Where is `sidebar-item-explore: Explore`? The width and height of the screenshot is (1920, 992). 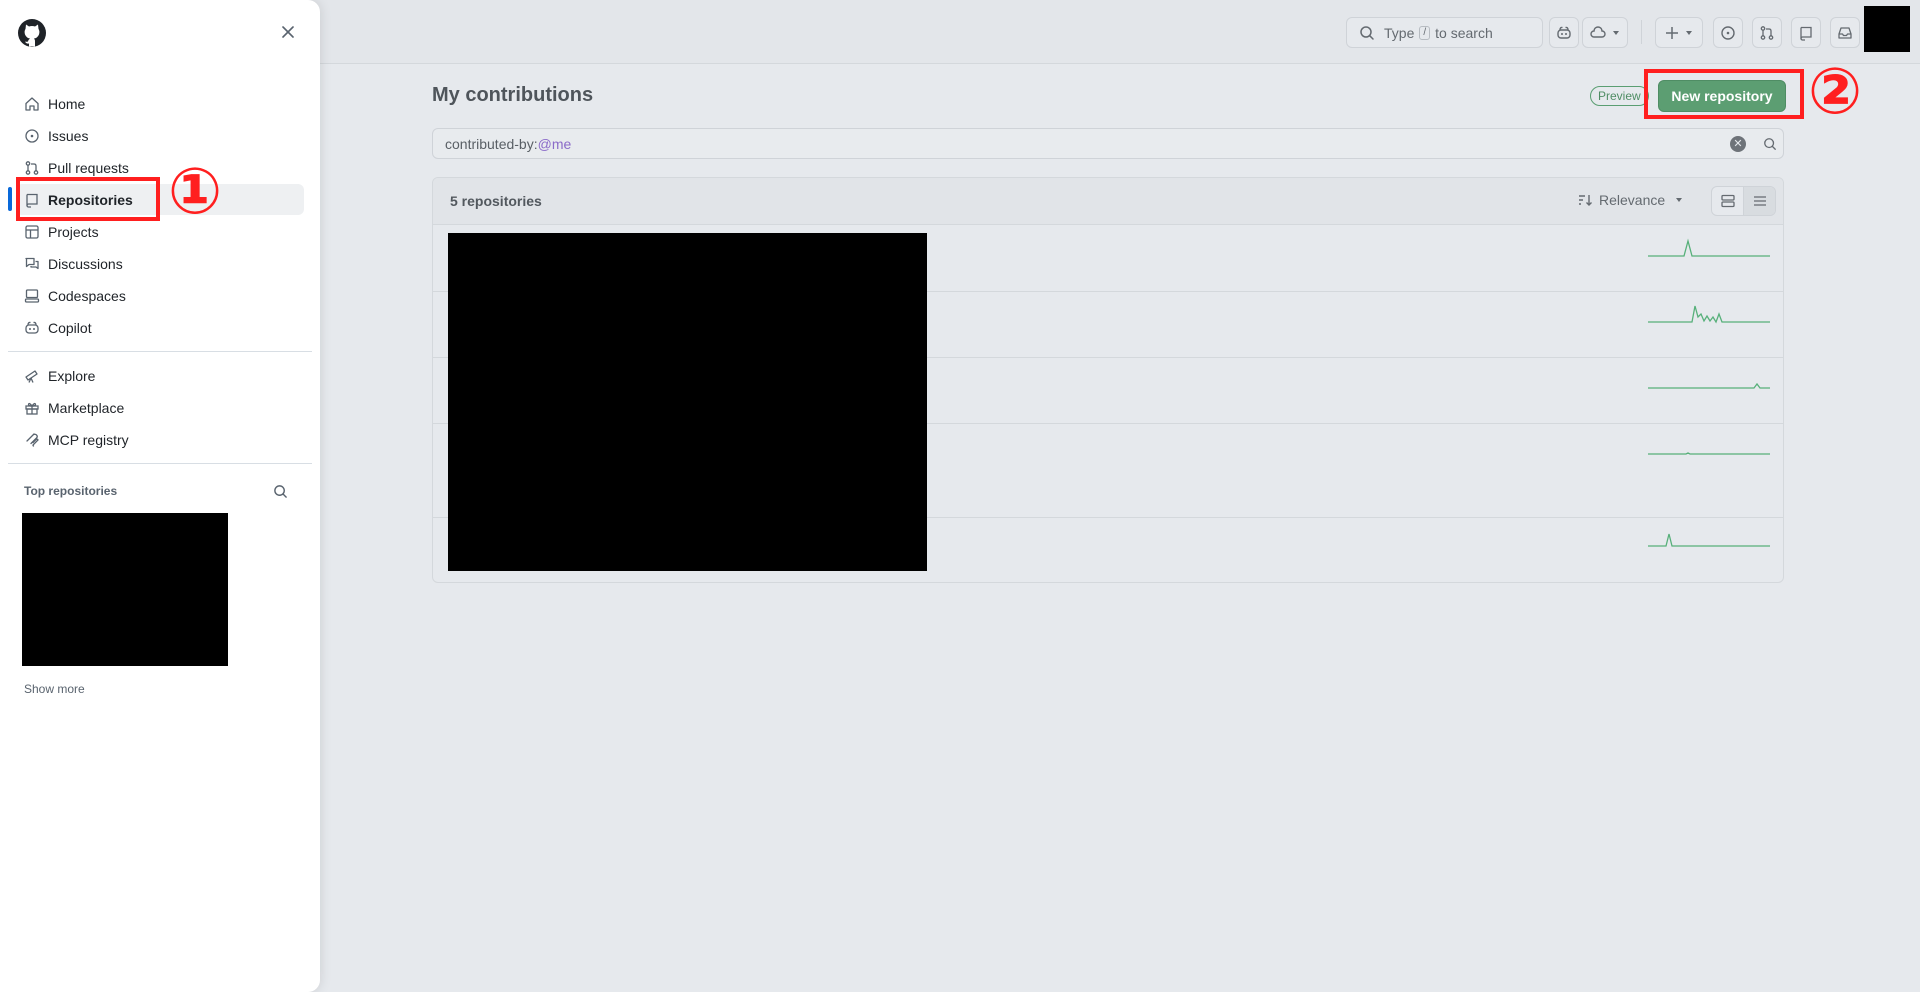 sidebar-item-explore: Explore is located at coordinates (160, 375).